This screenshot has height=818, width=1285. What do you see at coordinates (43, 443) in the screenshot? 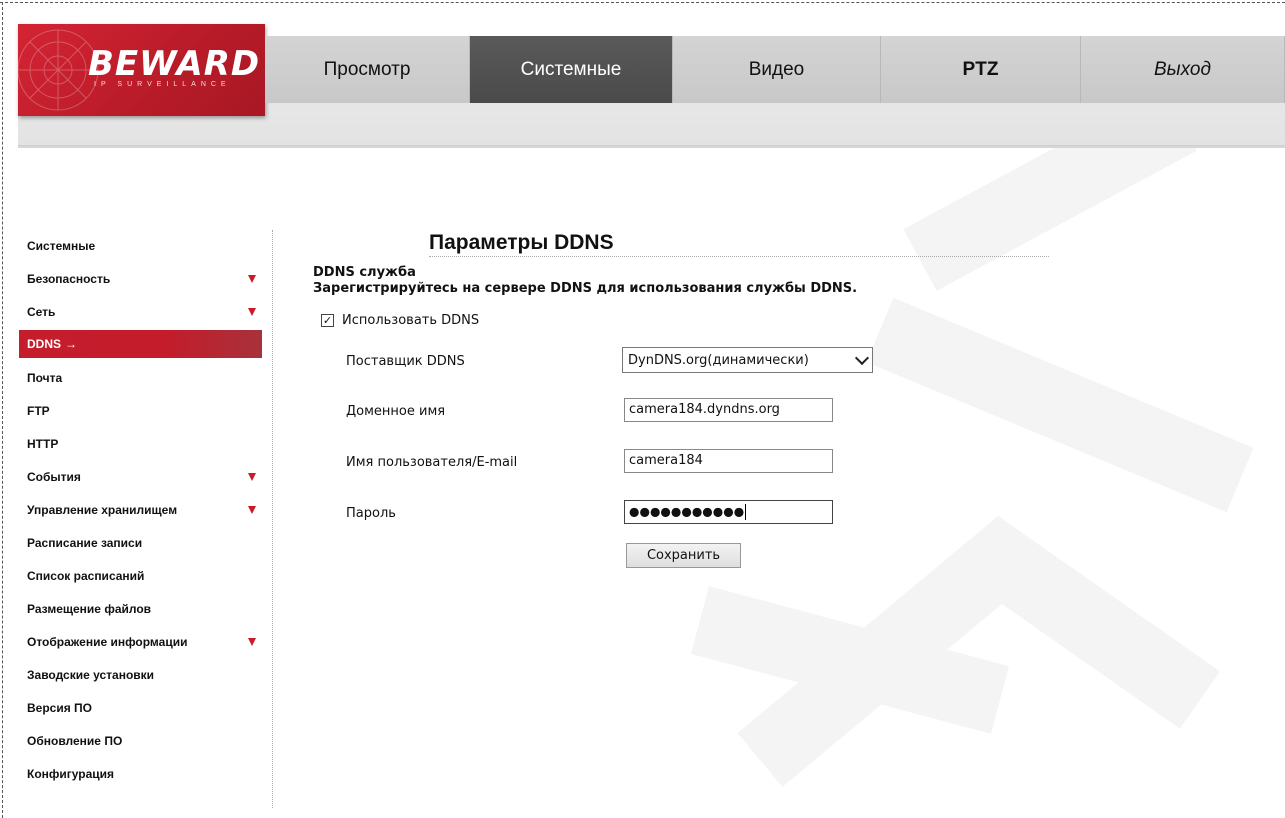
I see `sidebar-item-label: HTTP` at bounding box center [43, 443].